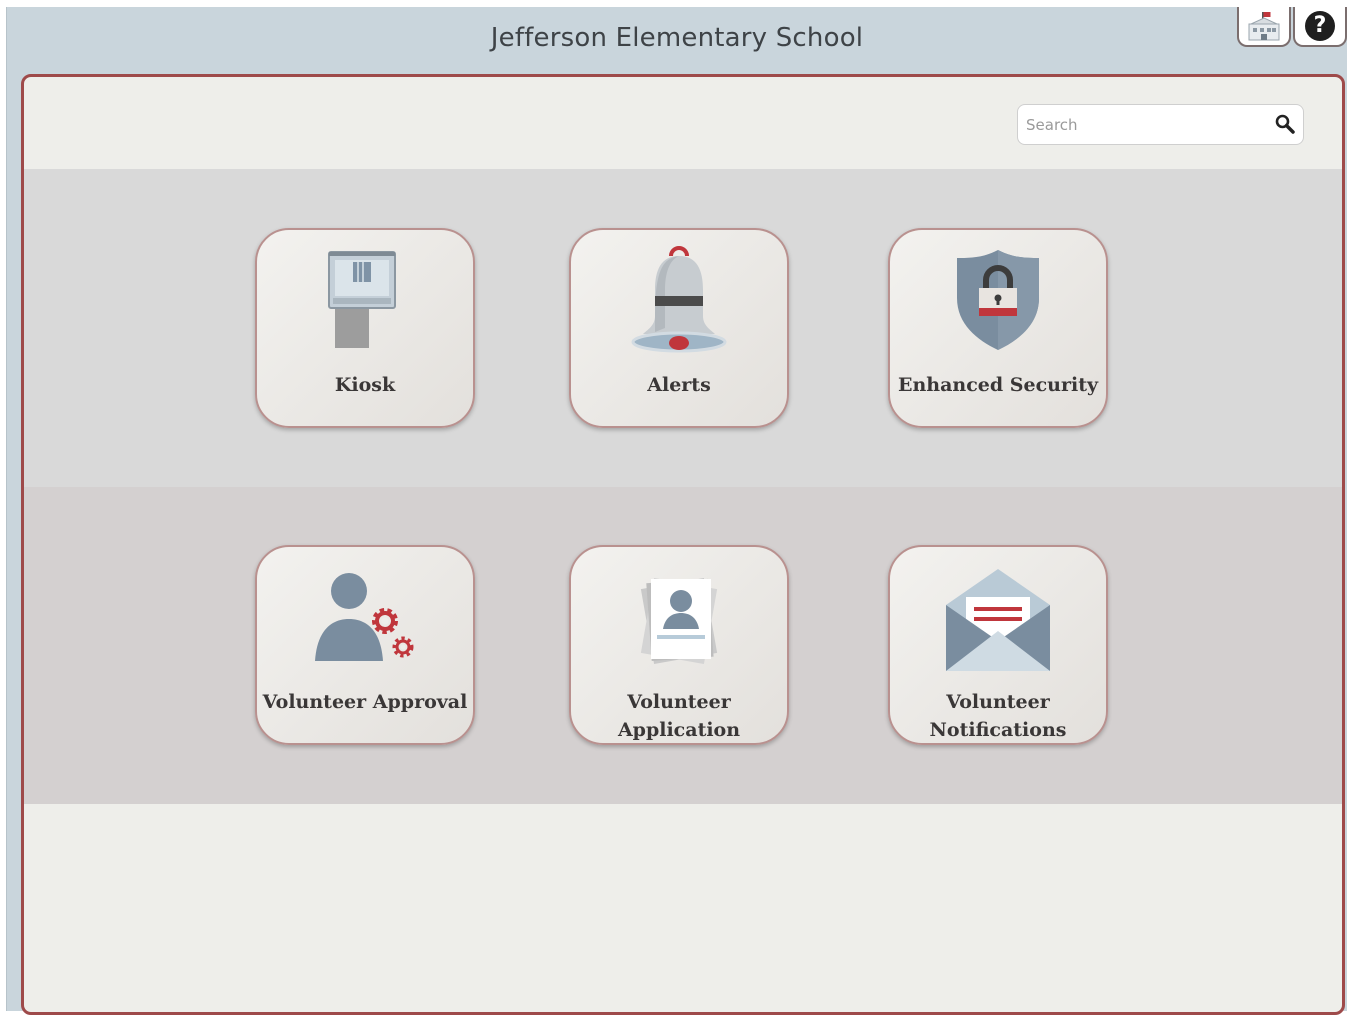 Image resolution: width=1348 pixels, height=1015 pixels. Describe the element at coordinates (679, 299) in the screenshot. I see `bell-icon` at that location.